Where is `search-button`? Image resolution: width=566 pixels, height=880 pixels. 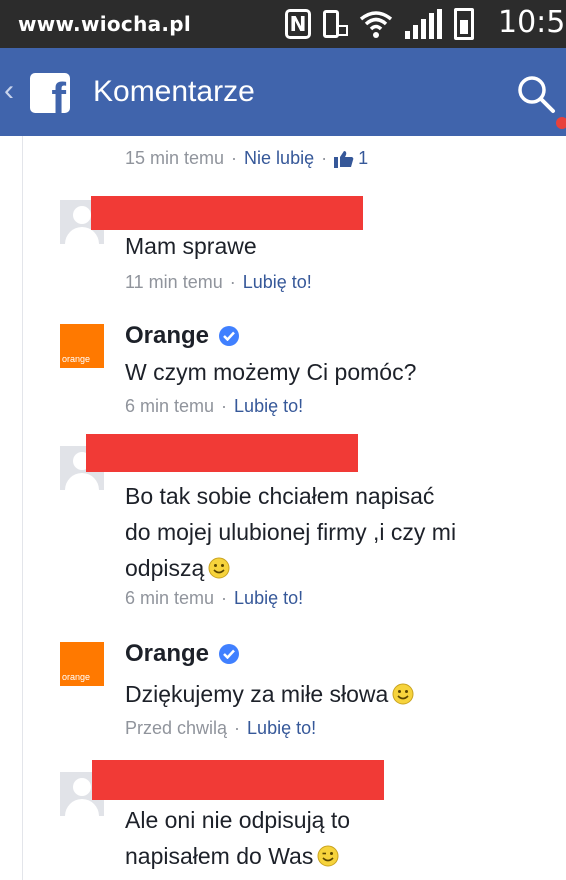 search-button is located at coordinates (536, 94).